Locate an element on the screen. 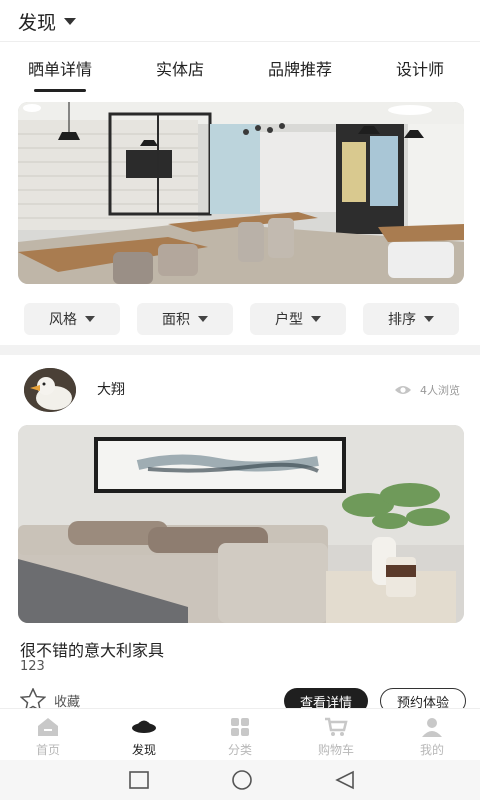 Image resolution: width=480 pixels, height=800 pixels. tab-designer: 设计师 is located at coordinates (420, 68).